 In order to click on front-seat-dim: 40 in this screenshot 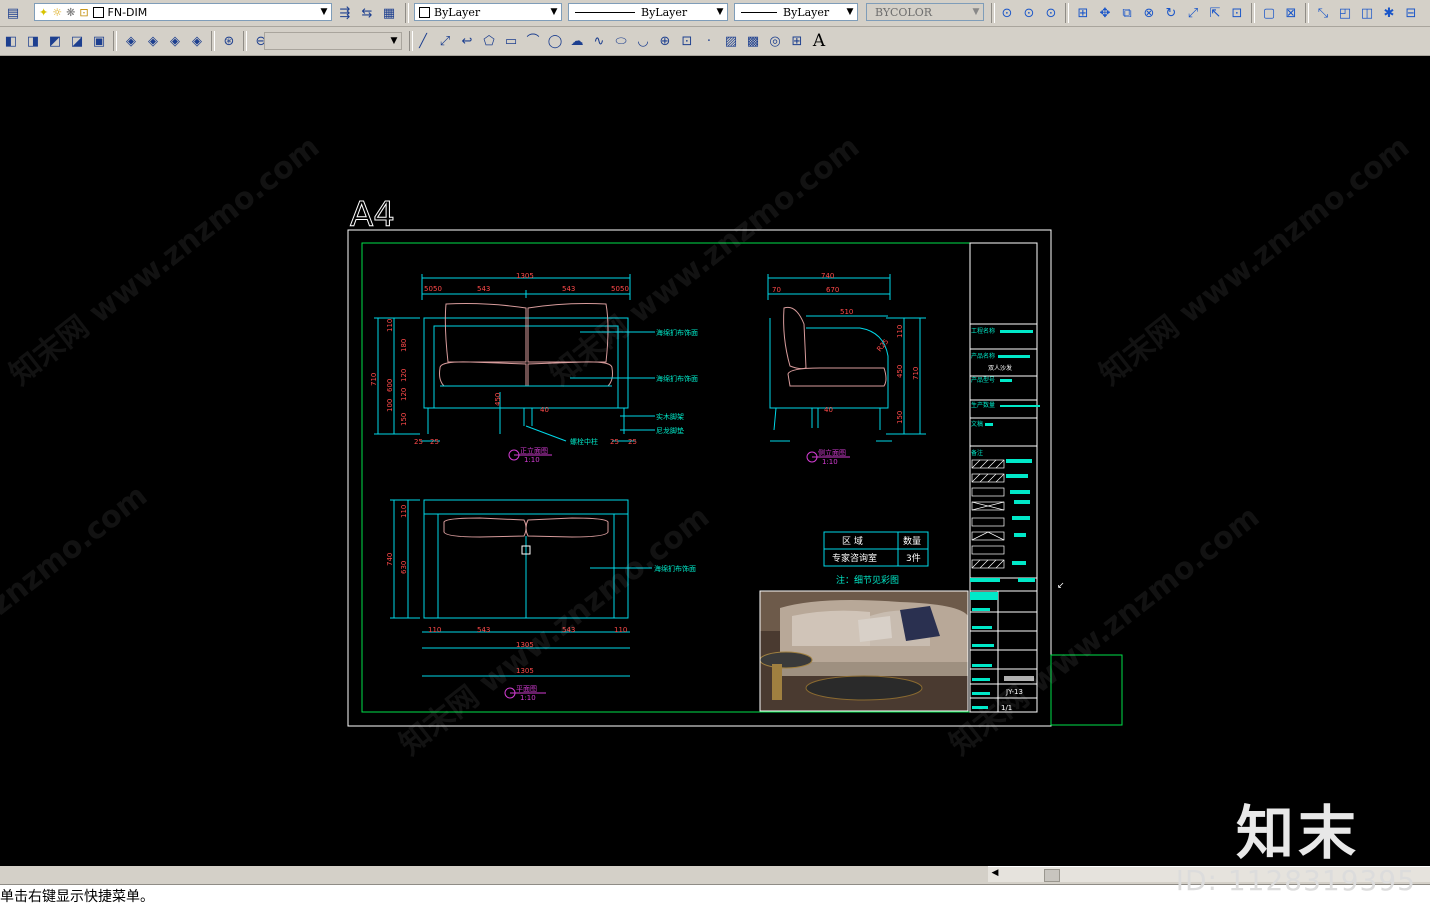, I will do `click(544, 410)`.